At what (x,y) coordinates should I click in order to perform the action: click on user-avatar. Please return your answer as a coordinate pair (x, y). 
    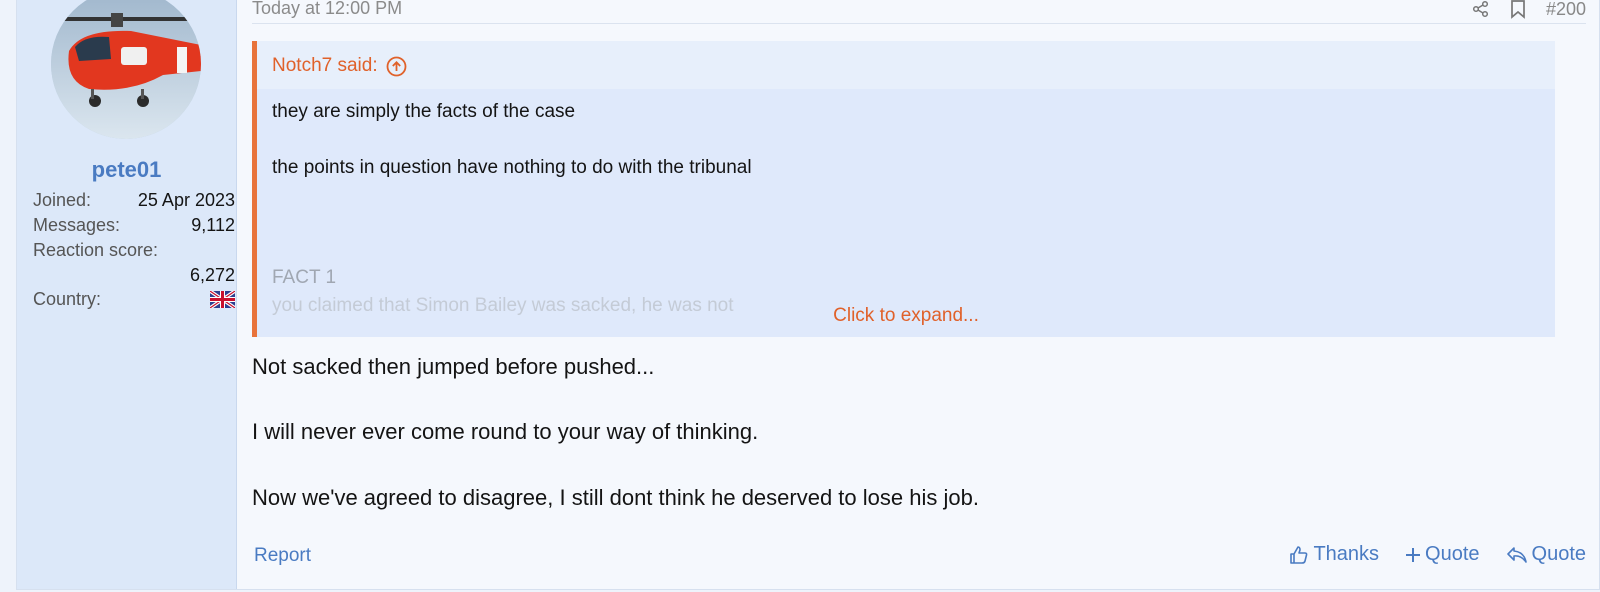
    Looking at the image, I should click on (126, 69).